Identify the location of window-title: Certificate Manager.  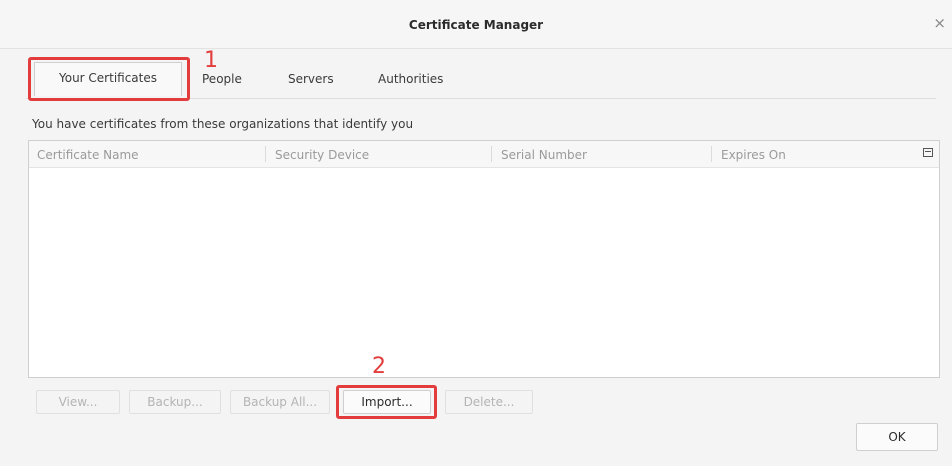
(476, 25).